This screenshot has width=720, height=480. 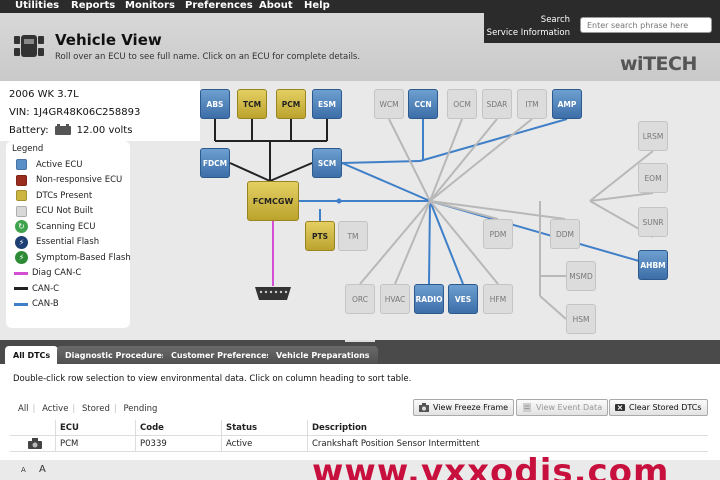 What do you see at coordinates (140, 409) in the screenshot?
I see `filter-pending: Pending` at bounding box center [140, 409].